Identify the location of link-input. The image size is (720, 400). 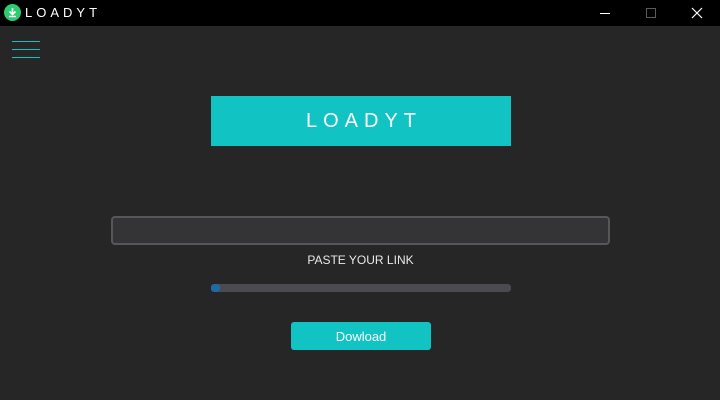
(360, 230).